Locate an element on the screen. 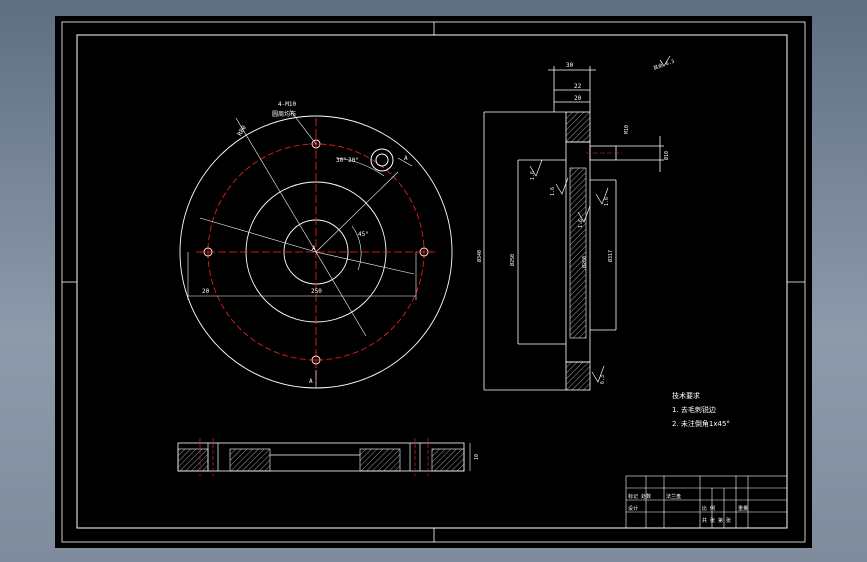 The width and height of the screenshot is (867, 562). angle-label-b: 30° is located at coordinates (353, 160).